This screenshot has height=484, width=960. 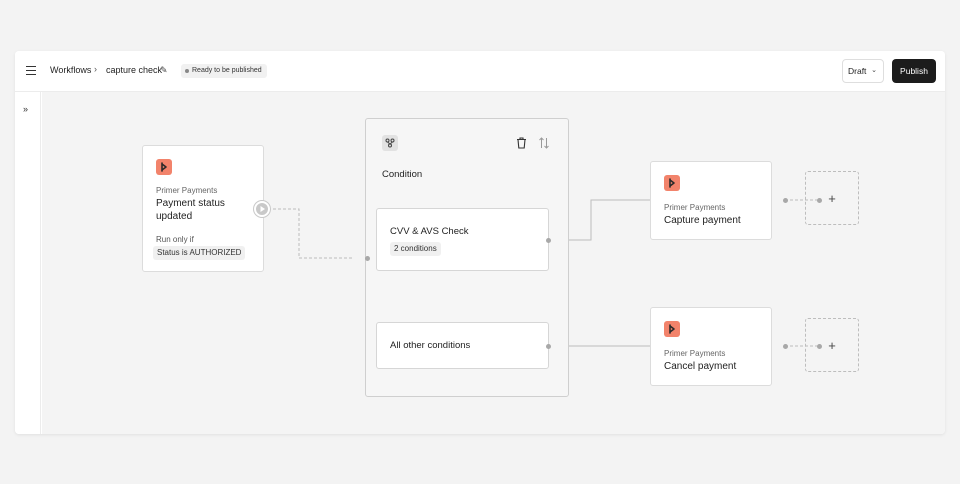 I want to click on trigger-title-line2: updated, so click(x=174, y=216).